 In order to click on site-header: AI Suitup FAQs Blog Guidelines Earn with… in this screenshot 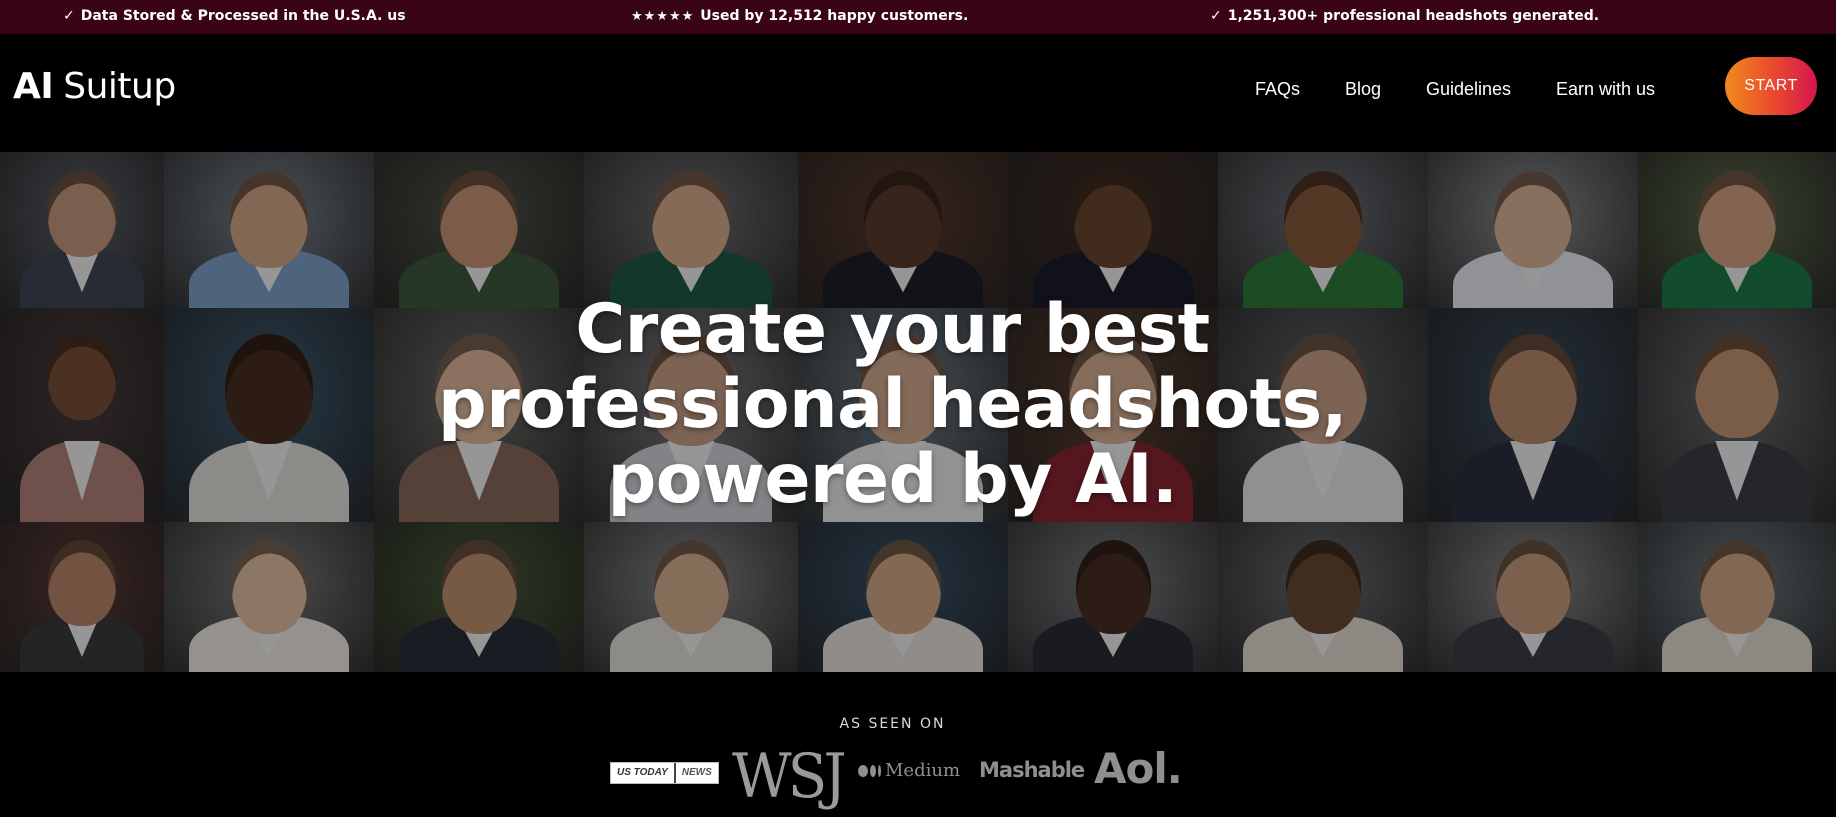, I will do `click(918, 93)`.